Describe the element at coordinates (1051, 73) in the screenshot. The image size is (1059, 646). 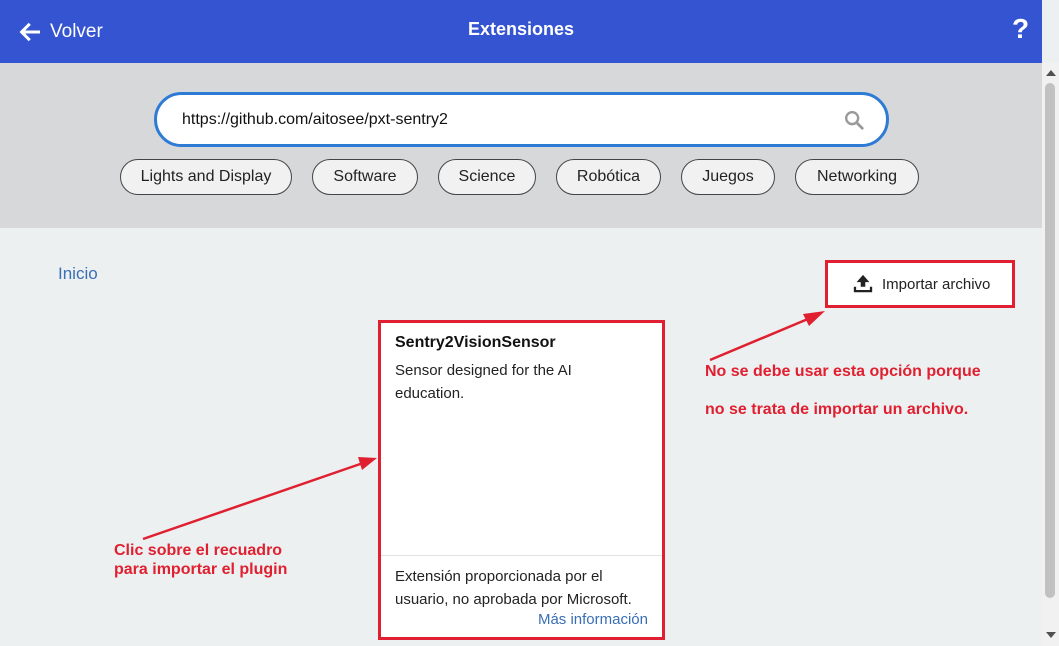
I see `scroll-up-arrow-icon` at that location.